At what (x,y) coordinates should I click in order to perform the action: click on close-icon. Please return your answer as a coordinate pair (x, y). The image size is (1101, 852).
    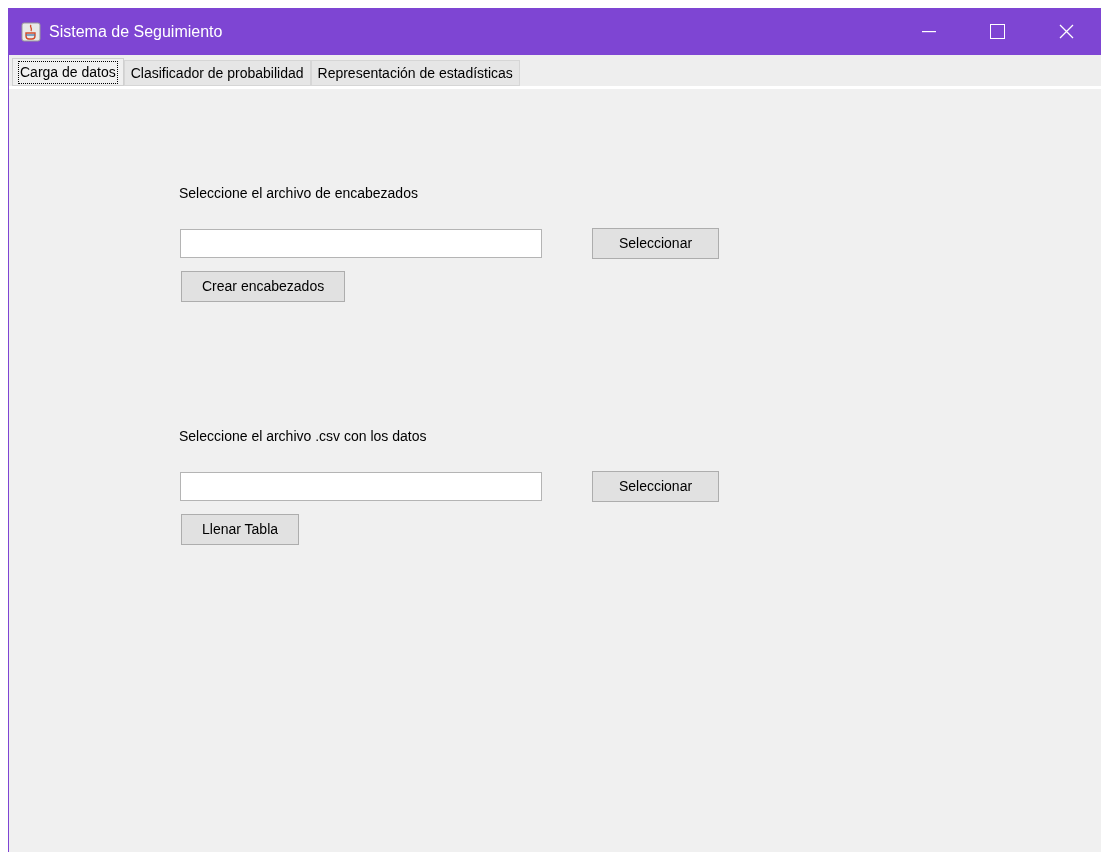
    Looking at the image, I should click on (1066, 31).